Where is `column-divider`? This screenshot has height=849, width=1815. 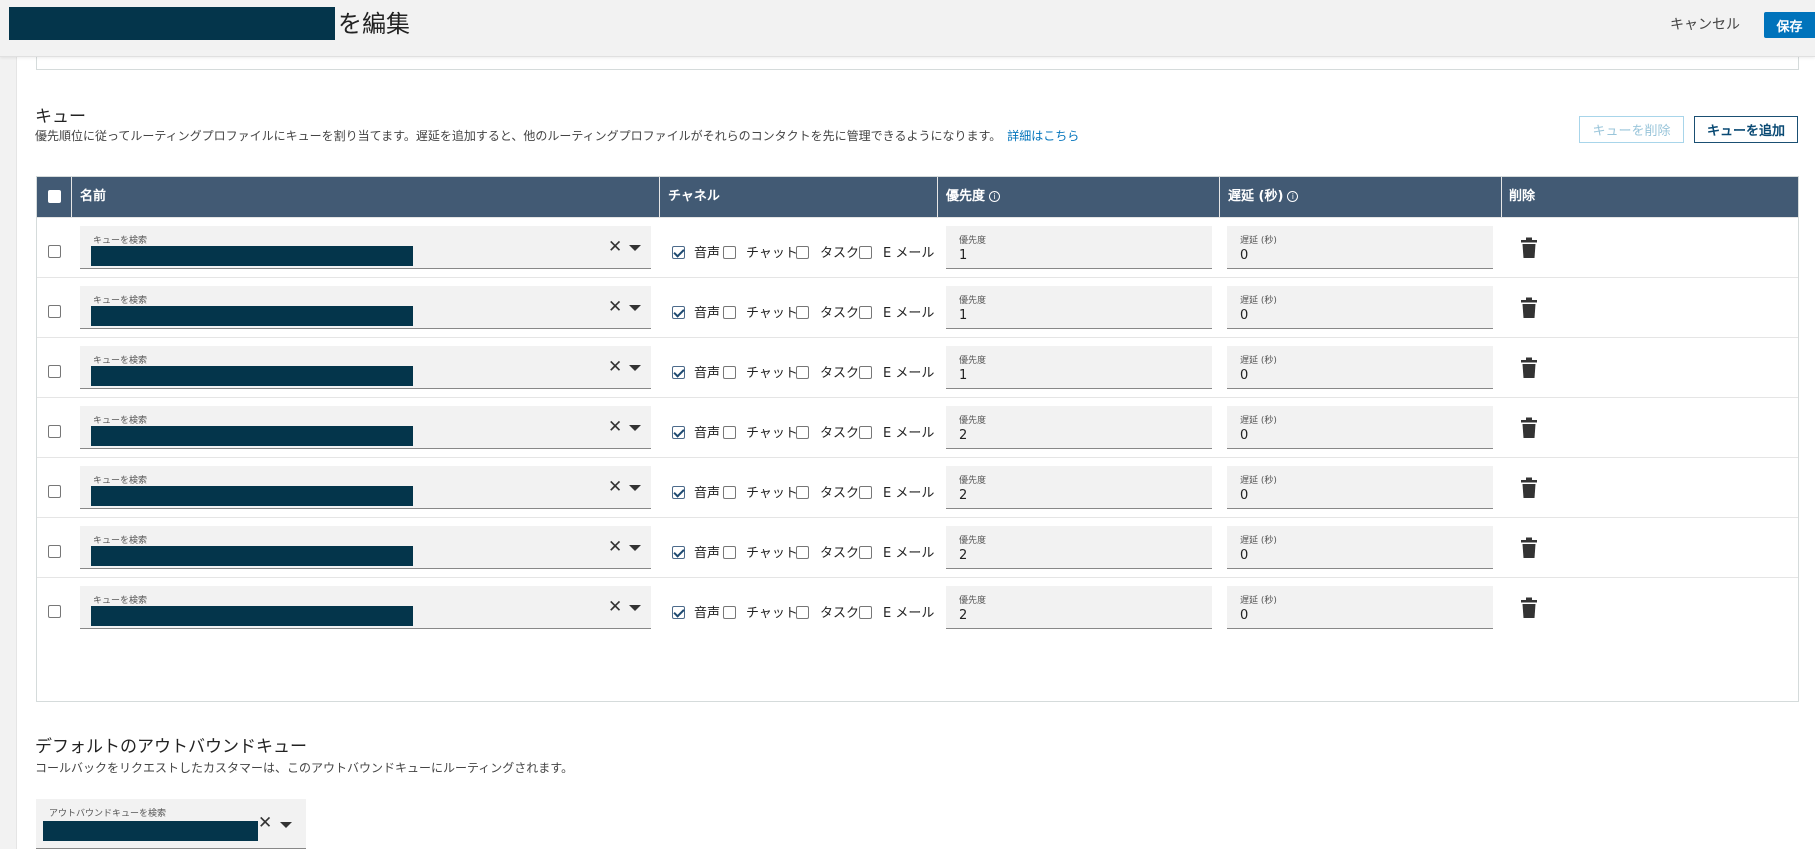
column-divider is located at coordinates (659, 197).